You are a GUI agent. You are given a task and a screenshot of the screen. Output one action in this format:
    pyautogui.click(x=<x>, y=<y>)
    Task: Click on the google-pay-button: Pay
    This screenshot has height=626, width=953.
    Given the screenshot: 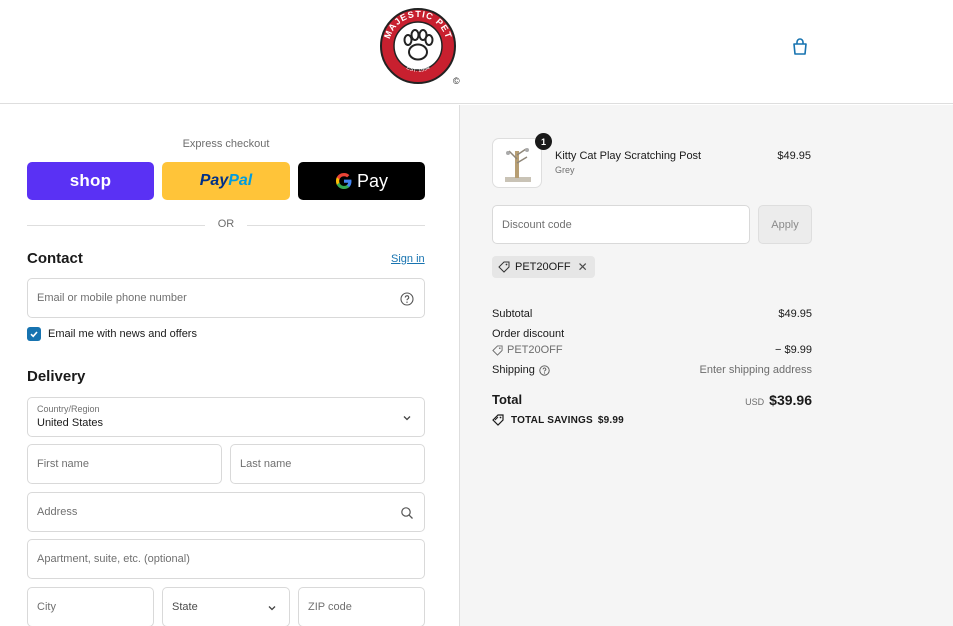 What is the action you would take?
    pyautogui.click(x=361, y=181)
    